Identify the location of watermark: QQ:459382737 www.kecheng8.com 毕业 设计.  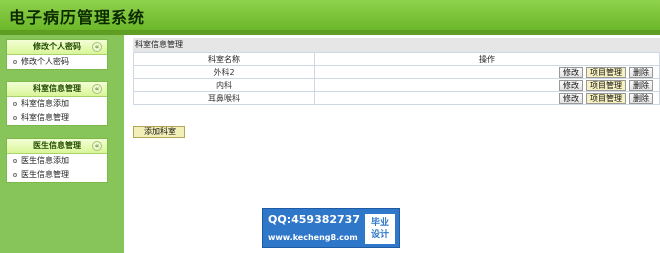
(331, 228).